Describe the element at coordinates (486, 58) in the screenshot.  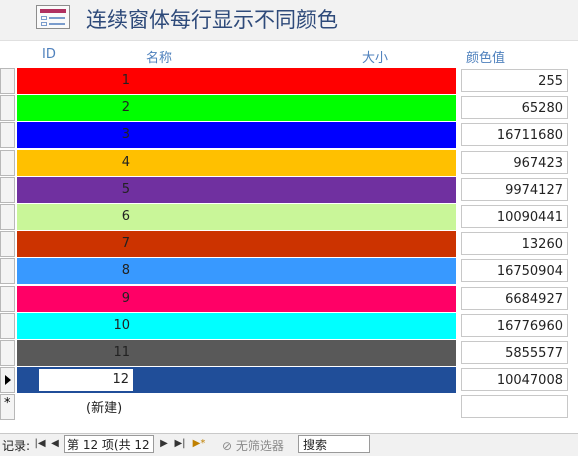
I see `column-header-color-value: 颜色值` at that location.